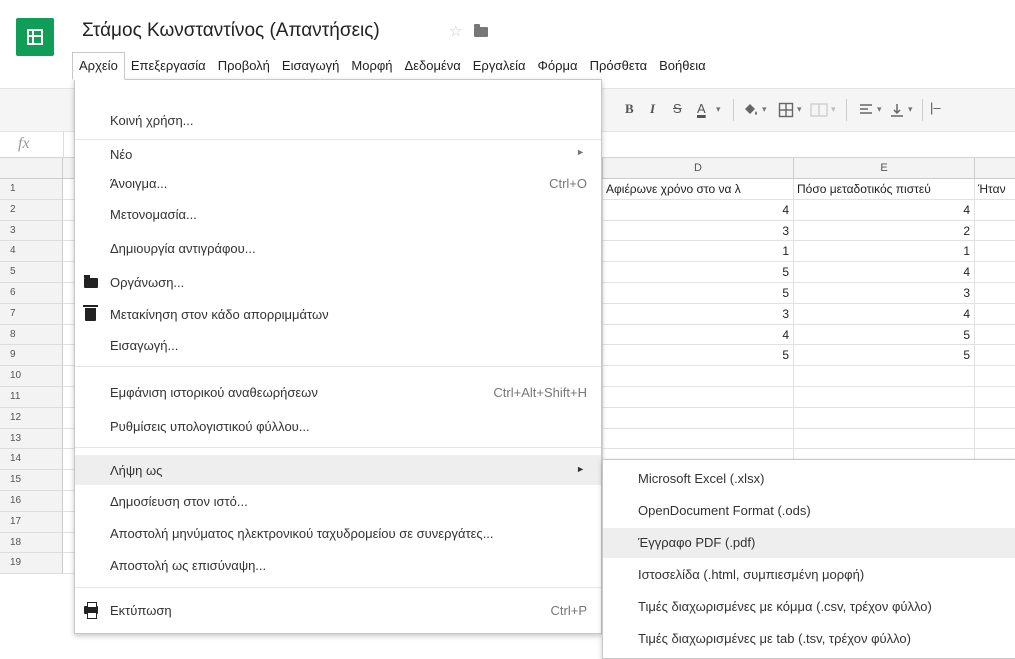  I want to click on row-header: 9, so click(31, 356).